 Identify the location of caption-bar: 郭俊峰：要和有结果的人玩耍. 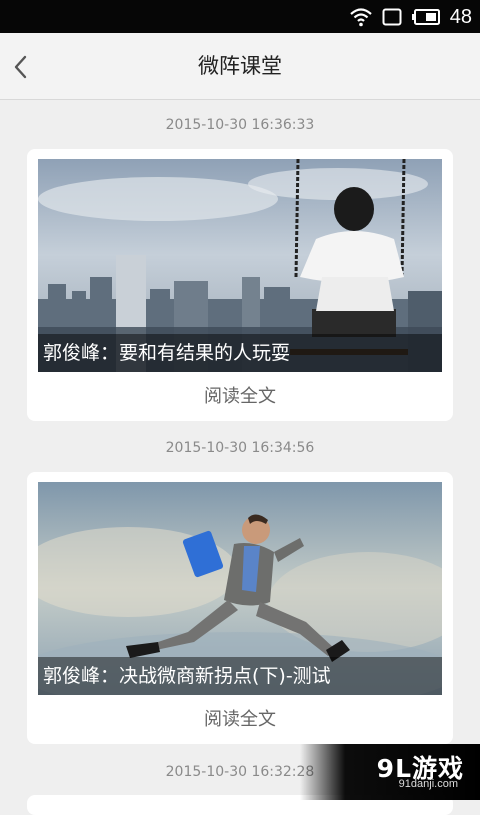
(240, 353).